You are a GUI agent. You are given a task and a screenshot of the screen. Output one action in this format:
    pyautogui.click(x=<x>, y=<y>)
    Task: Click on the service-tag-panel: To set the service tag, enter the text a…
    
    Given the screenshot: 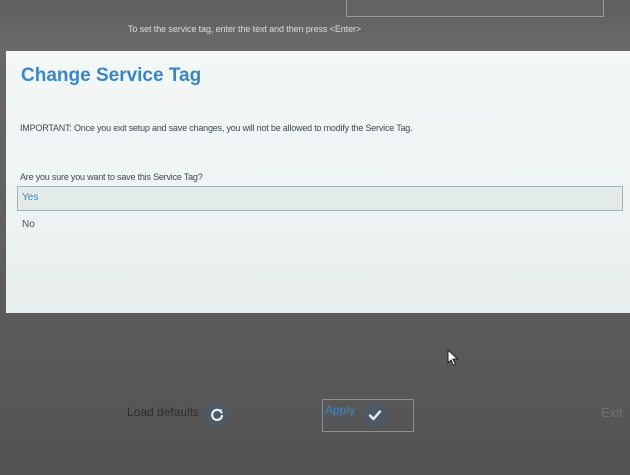 What is the action you would take?
    pyautogui.click(x=315, y=25)
    